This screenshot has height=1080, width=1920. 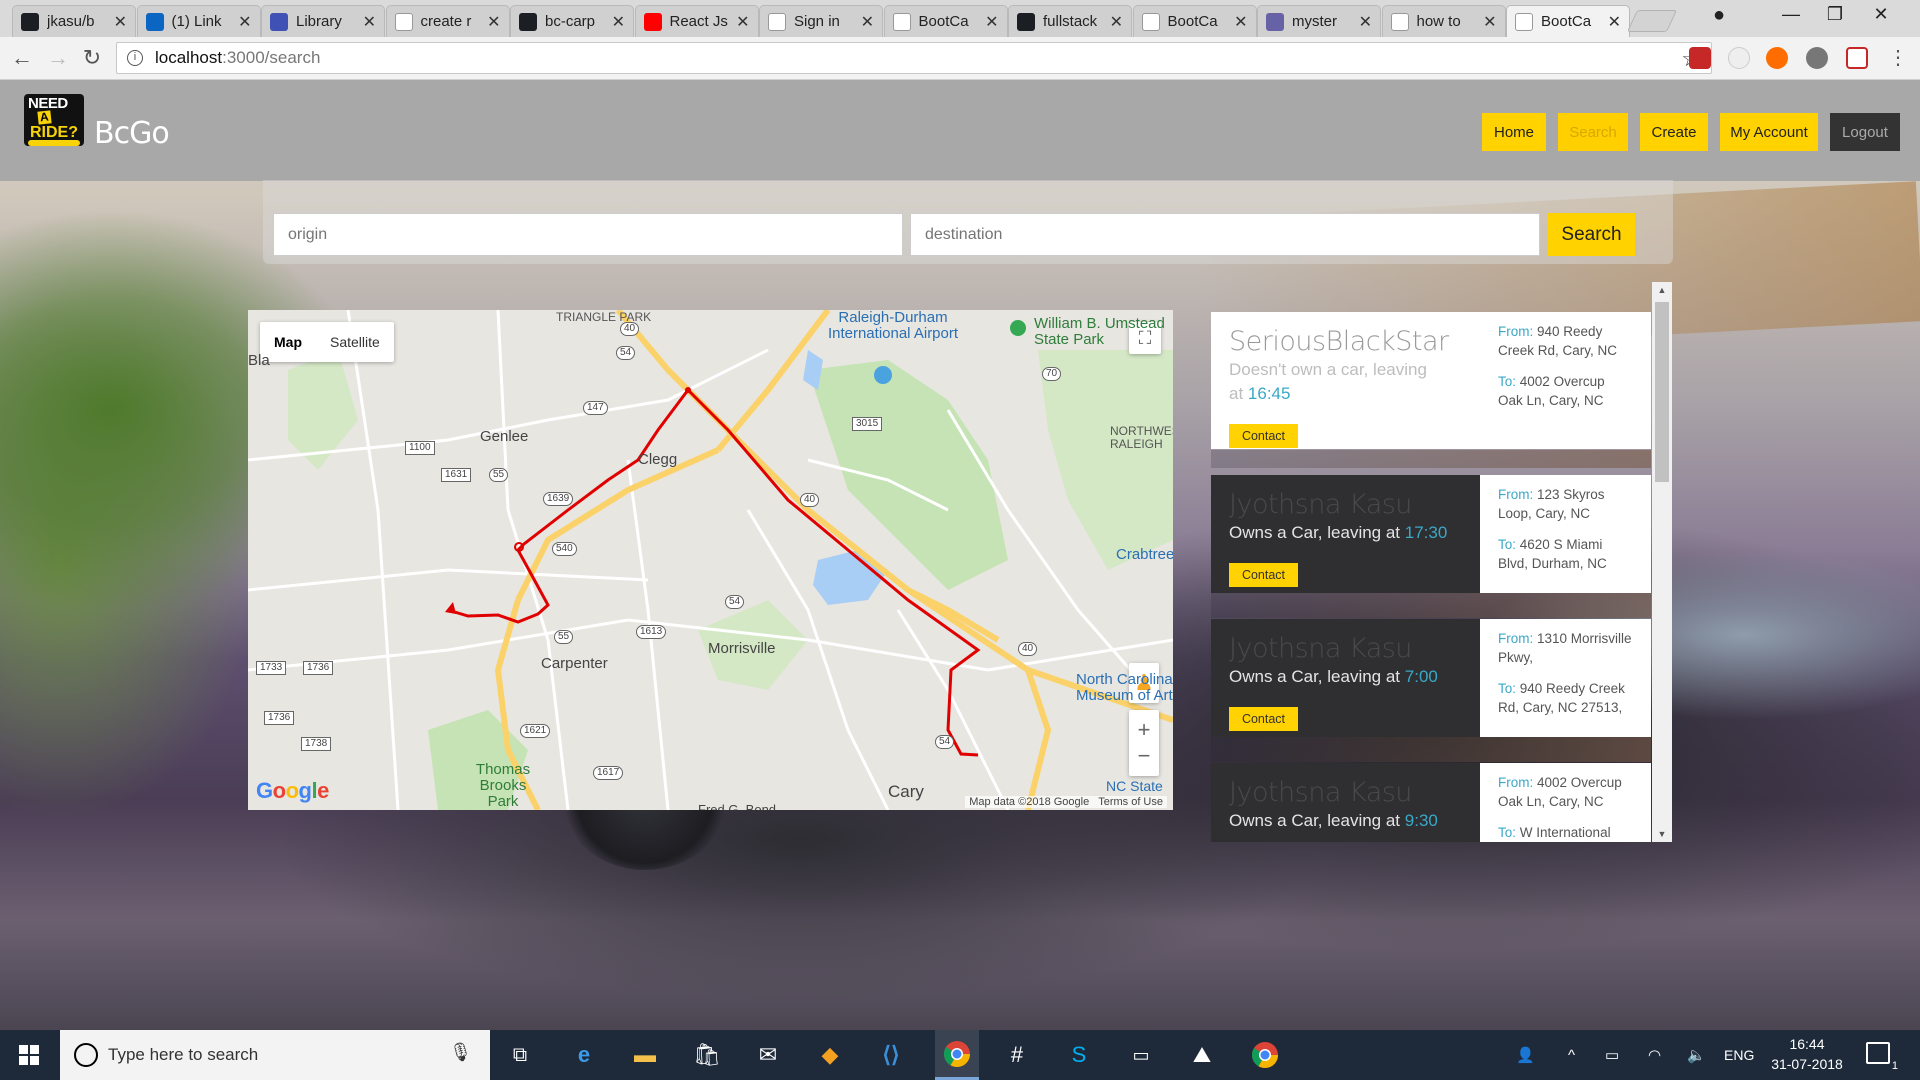 What do you see at coordinates (1320, 648) in the screenshot?
I see `rider-name: Jyothsna Kasu` at bounding box center [1320, 648].